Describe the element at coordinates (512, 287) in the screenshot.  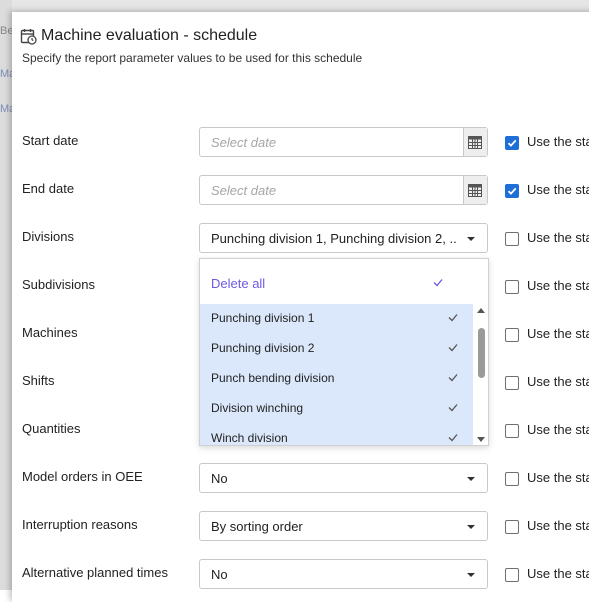
I see `subdivisions-standard-checkbox` at that location.